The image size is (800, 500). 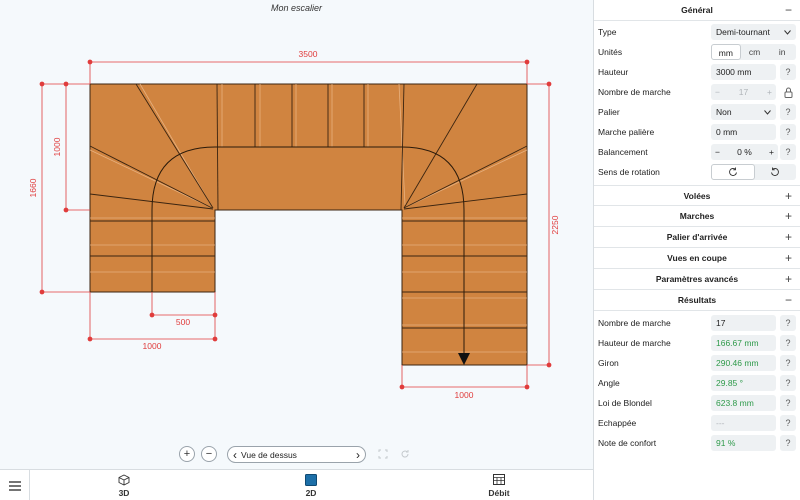 I want to click on tab-3d: 3D, so click(x=124, y=485).